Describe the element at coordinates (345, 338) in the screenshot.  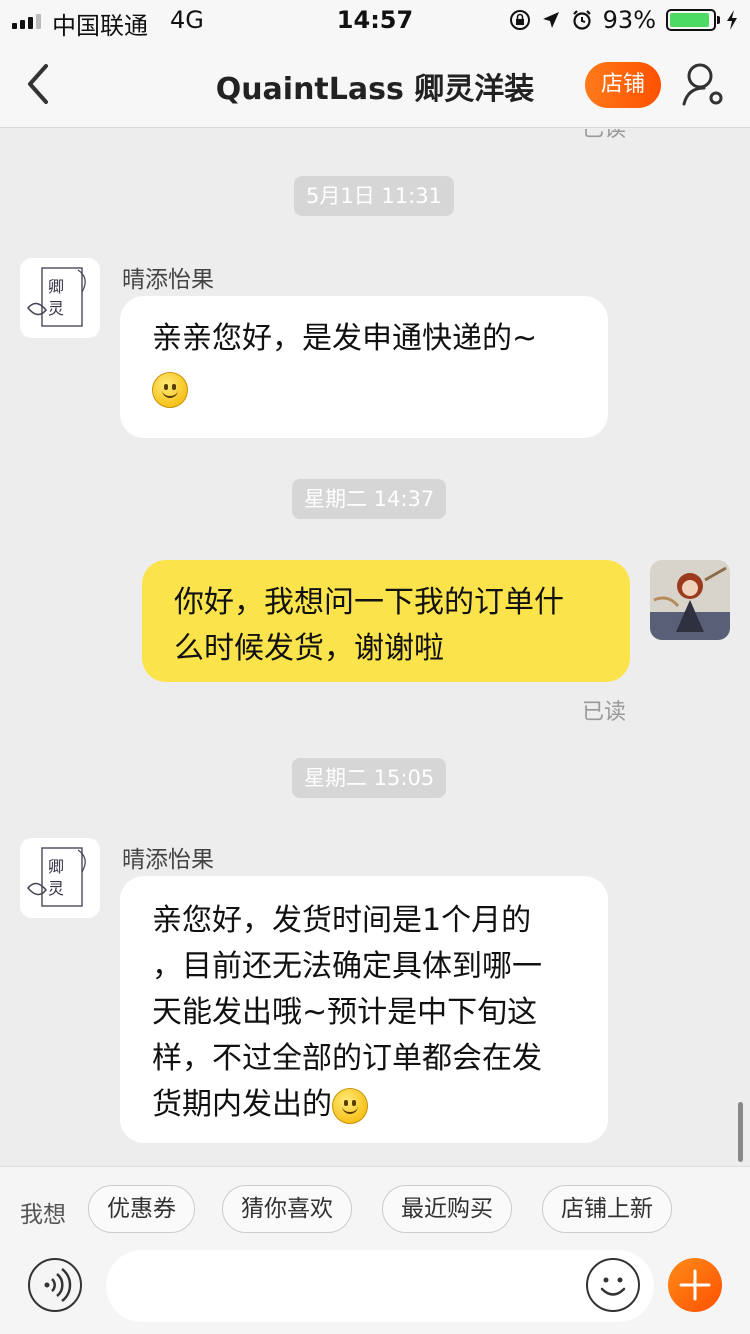
I see `message-text: 亲亲您好，是发申通快递的~` at that location.